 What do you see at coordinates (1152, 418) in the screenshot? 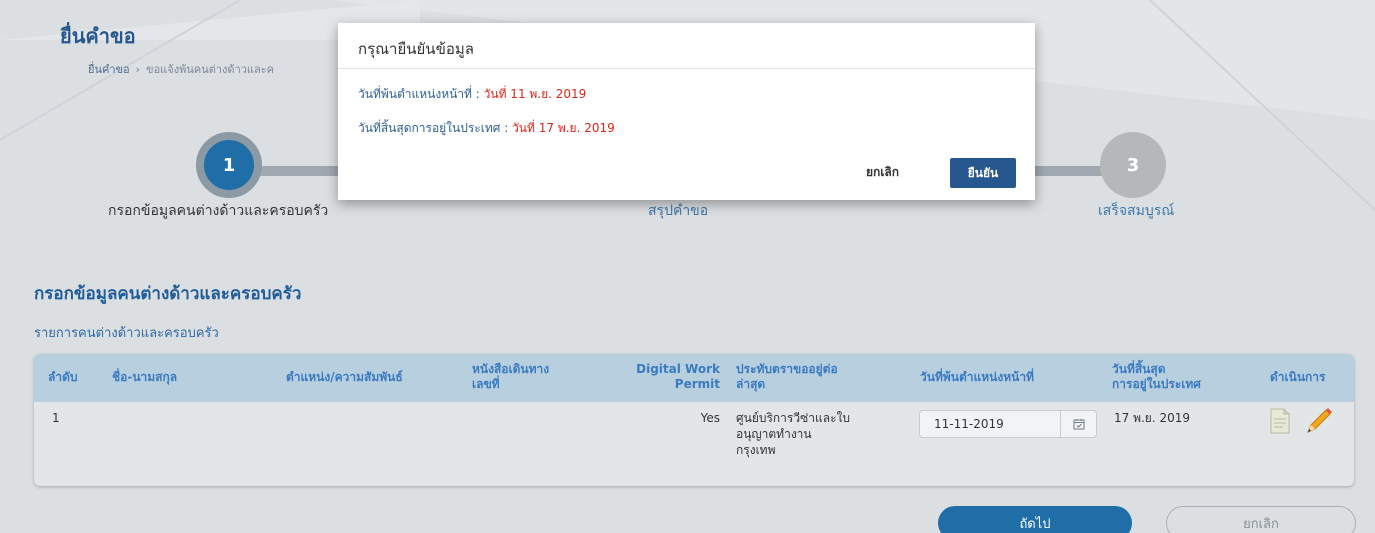
I see `cell-end-stay: 17 พ.ย. 2019` at bounding box center [1152, 418].